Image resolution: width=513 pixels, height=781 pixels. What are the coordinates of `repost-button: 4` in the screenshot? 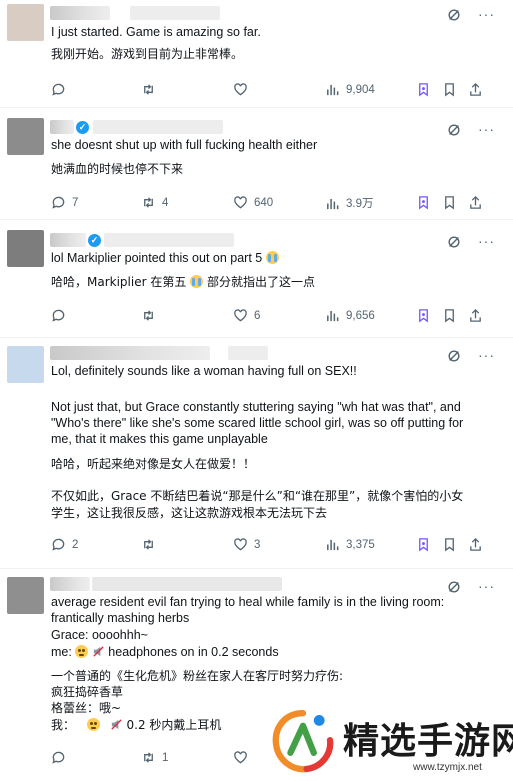 It's located at (154, 202).